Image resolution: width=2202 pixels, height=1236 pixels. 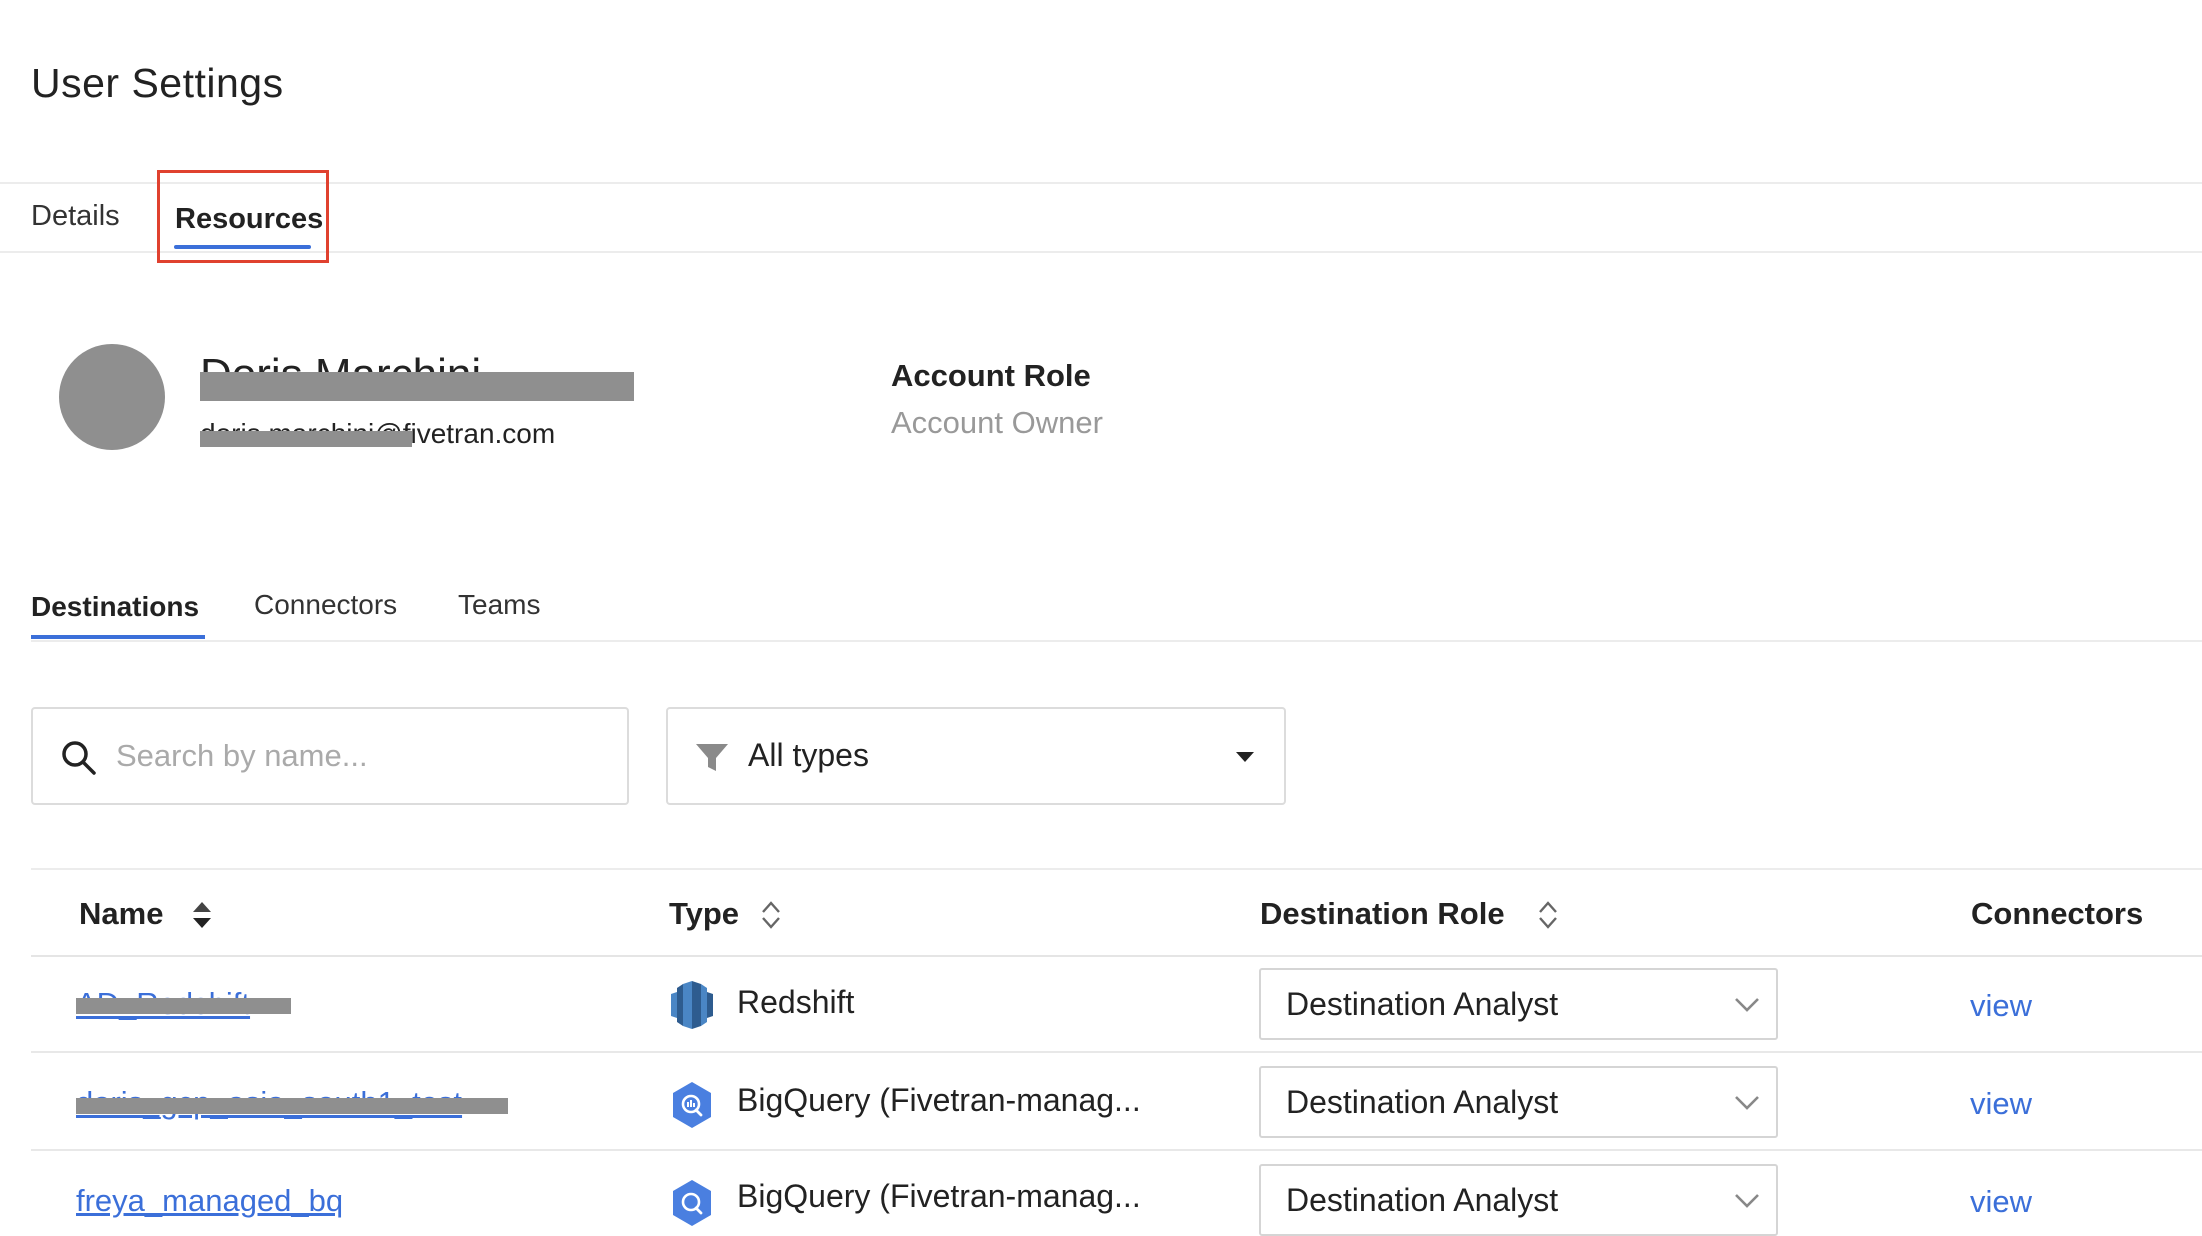 What do you see at coordinates (499, 605) in the screenshot?
I see `subtab-teams: Teams` at bounding box center [499, 605].